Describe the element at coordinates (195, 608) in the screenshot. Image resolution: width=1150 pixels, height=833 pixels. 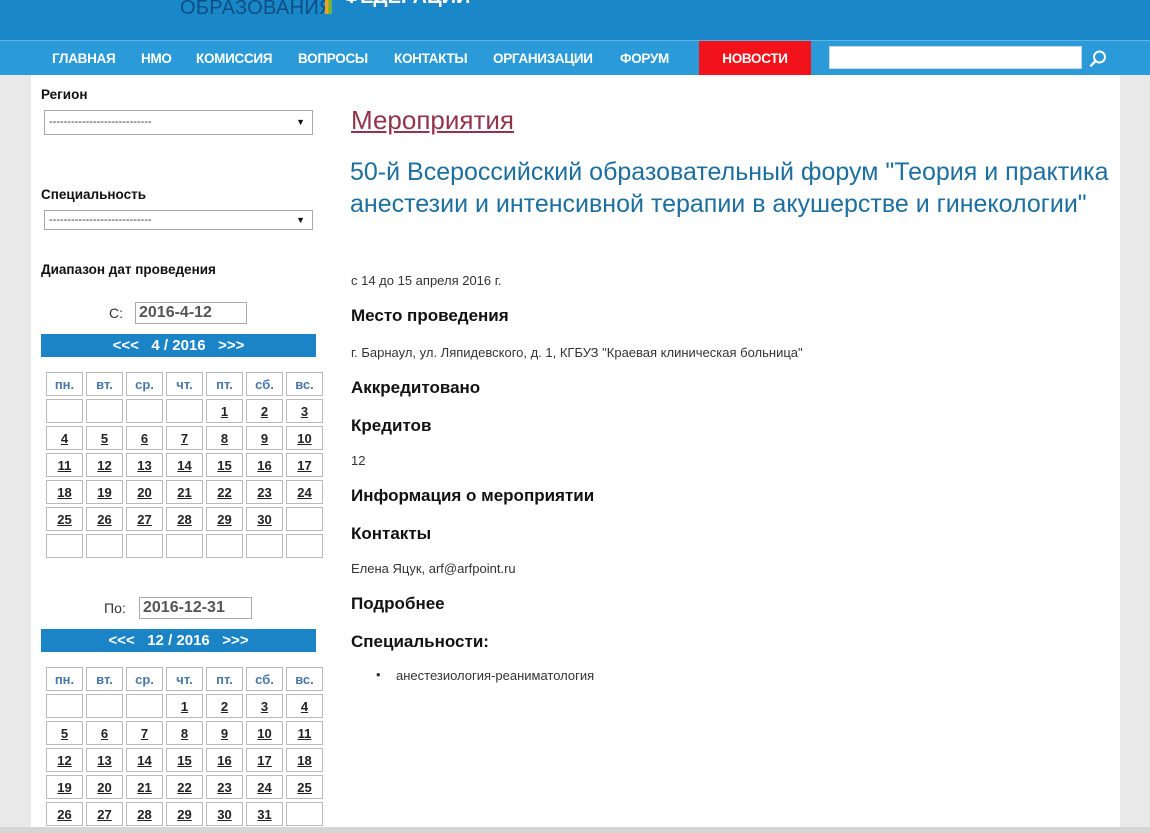
I see `date-to-input` at that location.